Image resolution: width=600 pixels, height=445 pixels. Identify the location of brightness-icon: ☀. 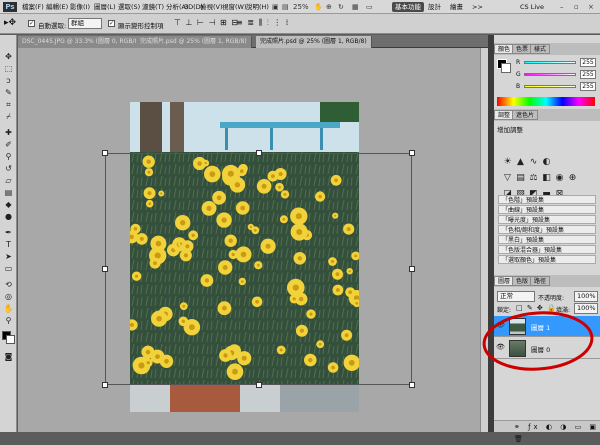
(507, 162).